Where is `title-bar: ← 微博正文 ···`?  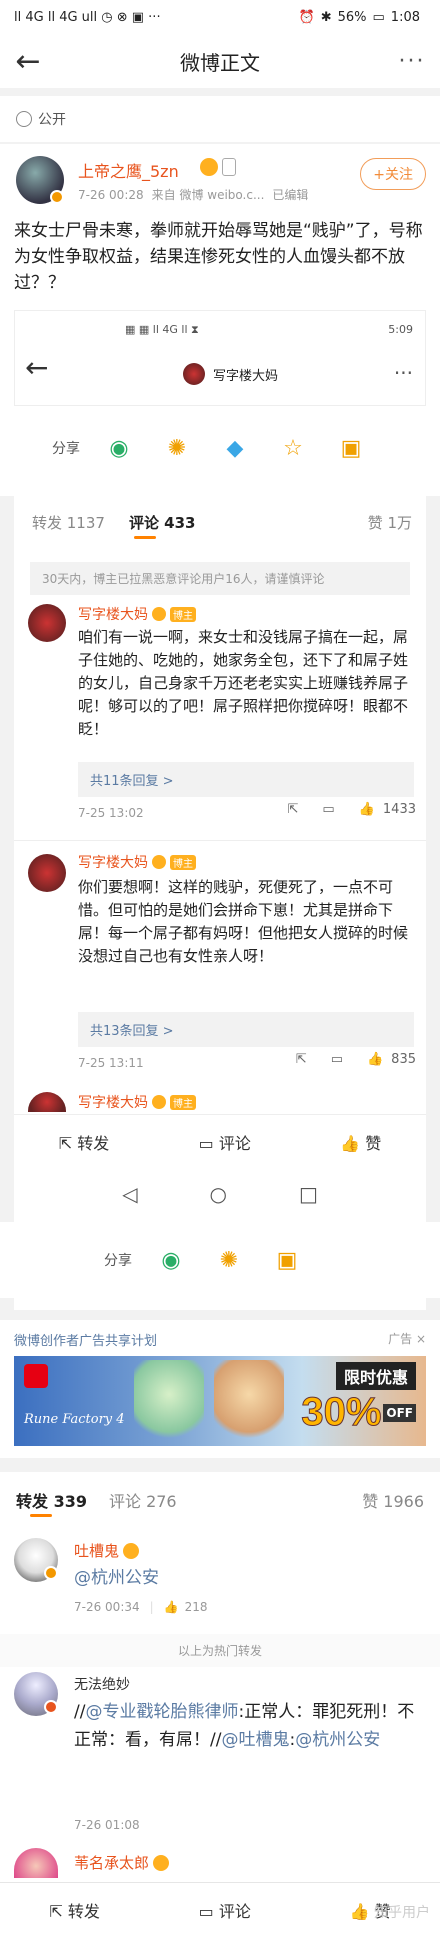
title-bar: ← 微博正文 ··· is located at coordinates (220, 61).